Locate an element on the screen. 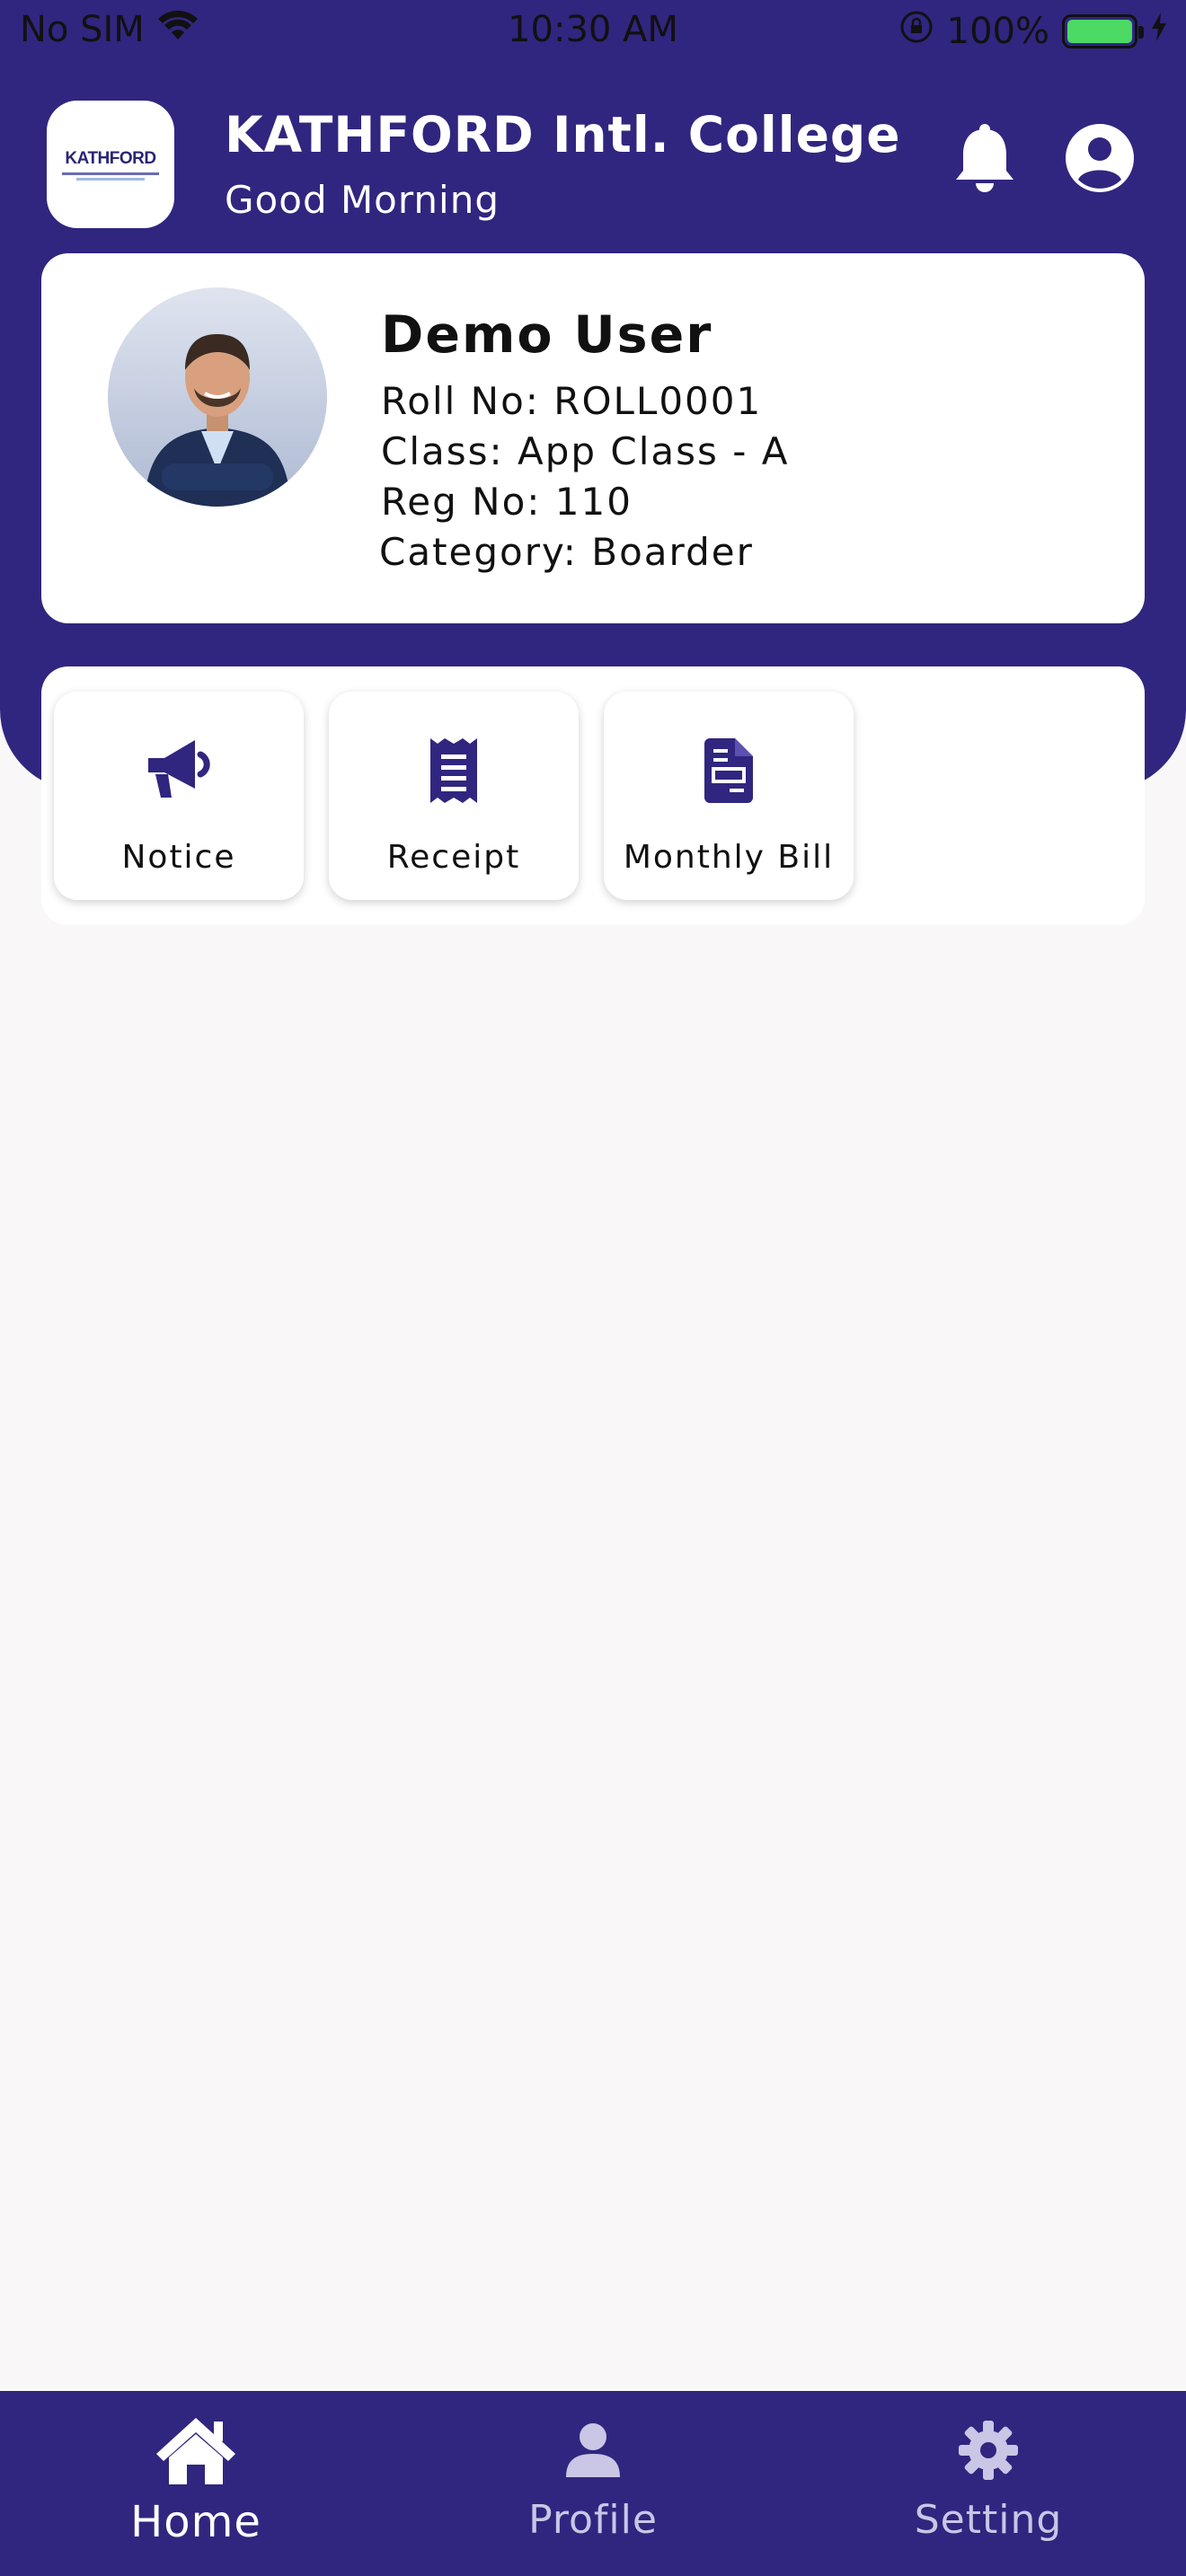 The image size is (1186, 2576). megaphone-icon is located at coordinates (179, 772).